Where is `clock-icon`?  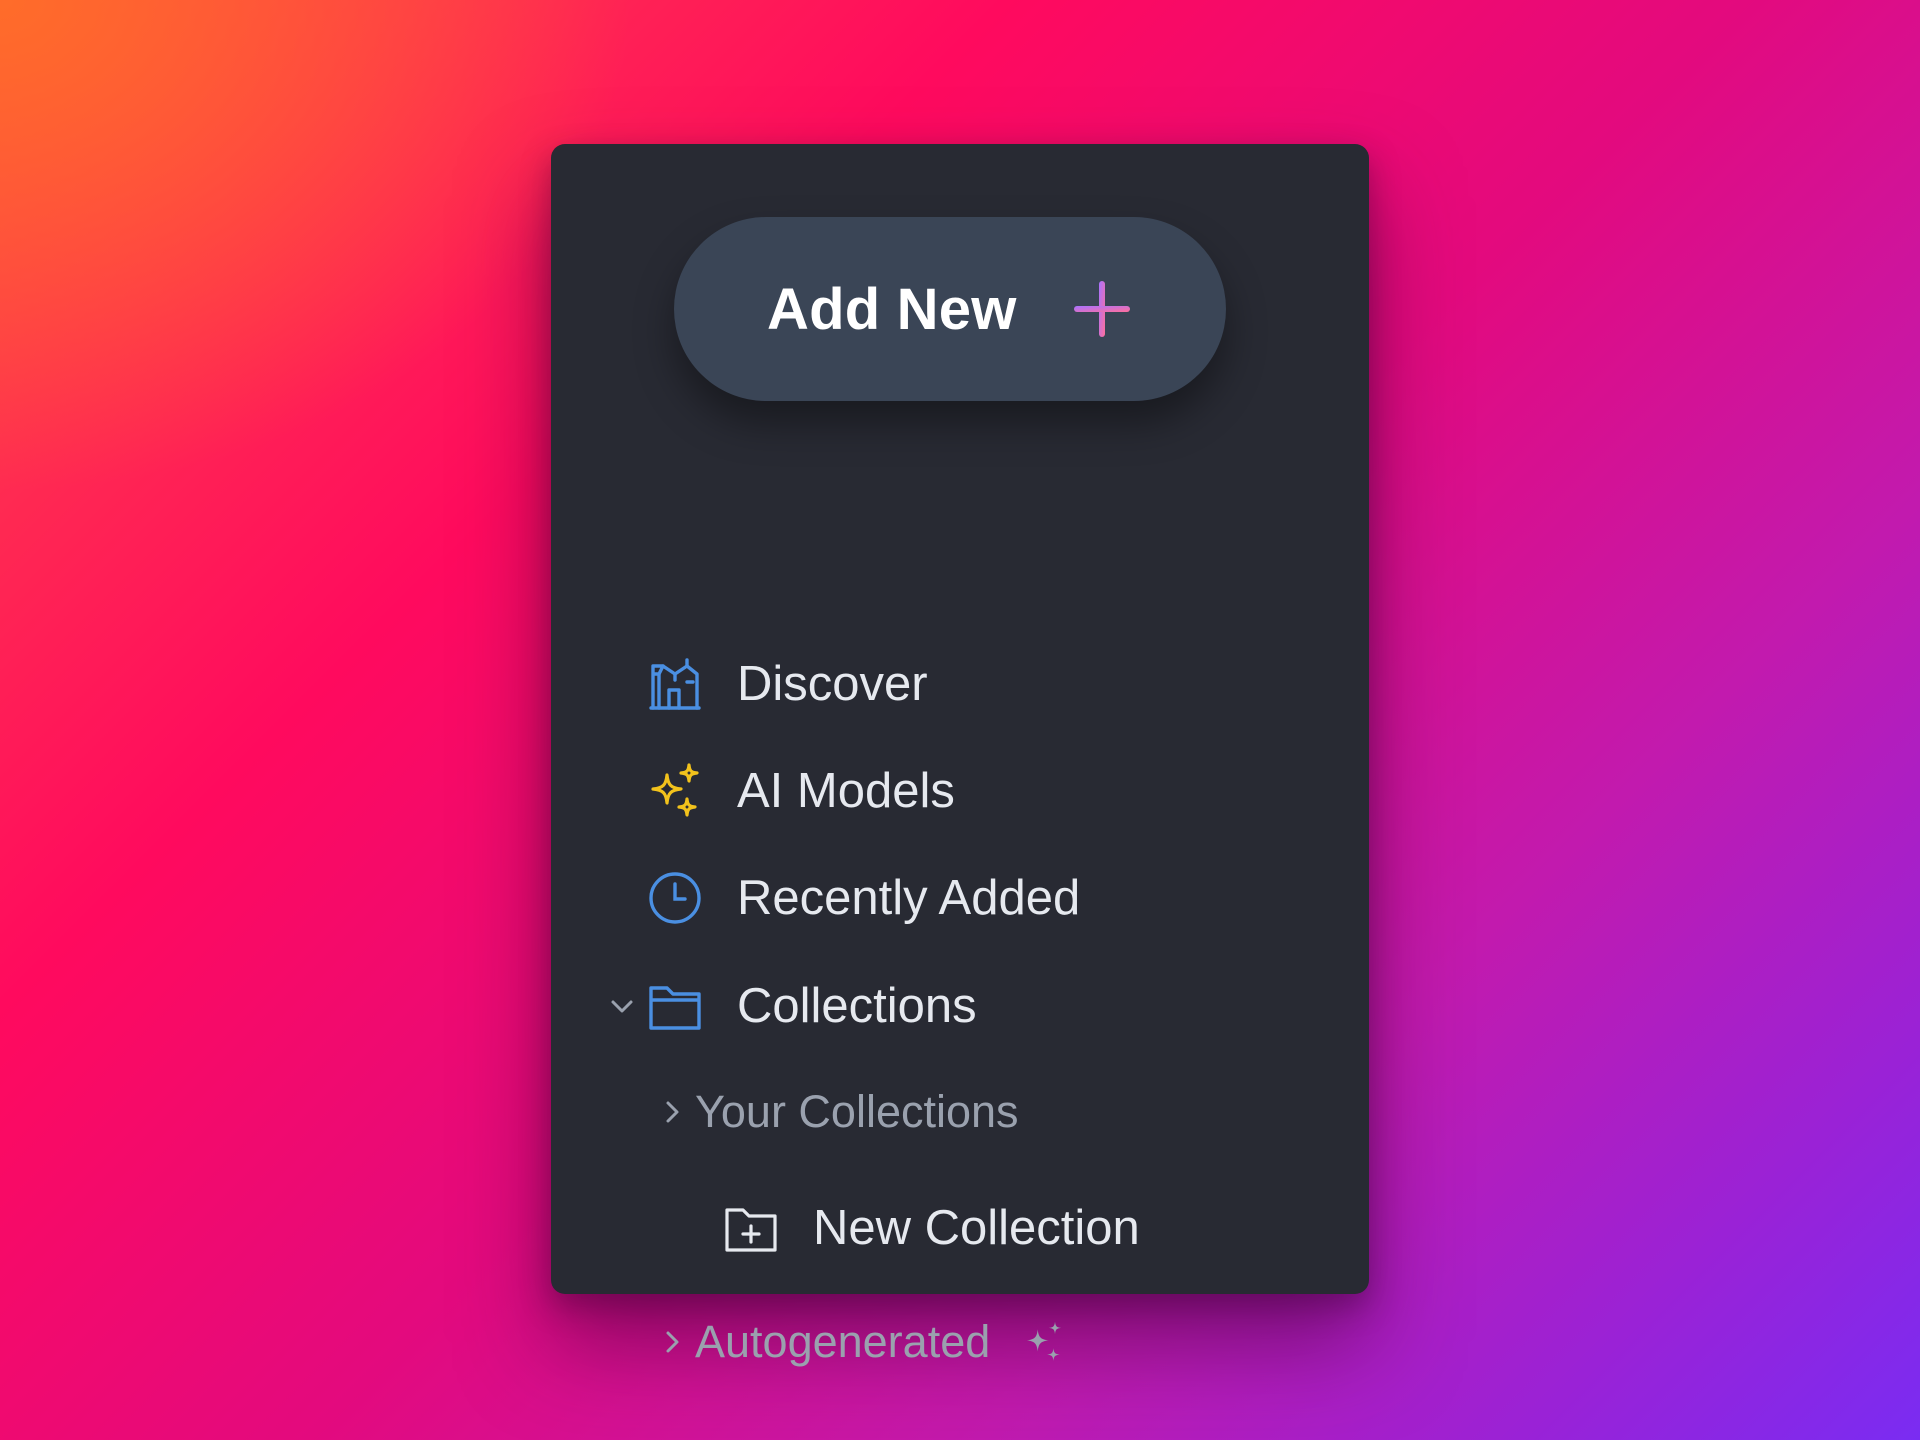
clock-icon is located at coordinates (675, 898).